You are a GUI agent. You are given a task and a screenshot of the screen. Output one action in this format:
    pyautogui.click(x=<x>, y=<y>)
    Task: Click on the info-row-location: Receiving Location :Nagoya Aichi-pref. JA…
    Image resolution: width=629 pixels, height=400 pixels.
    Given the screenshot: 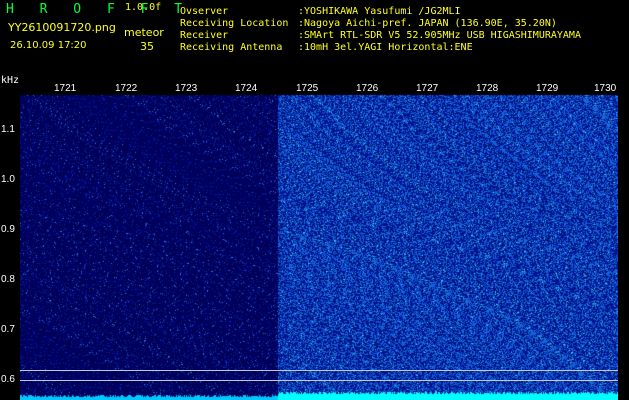 What is the action you would take?
    pyautogui.click(x=368, y=24)
    